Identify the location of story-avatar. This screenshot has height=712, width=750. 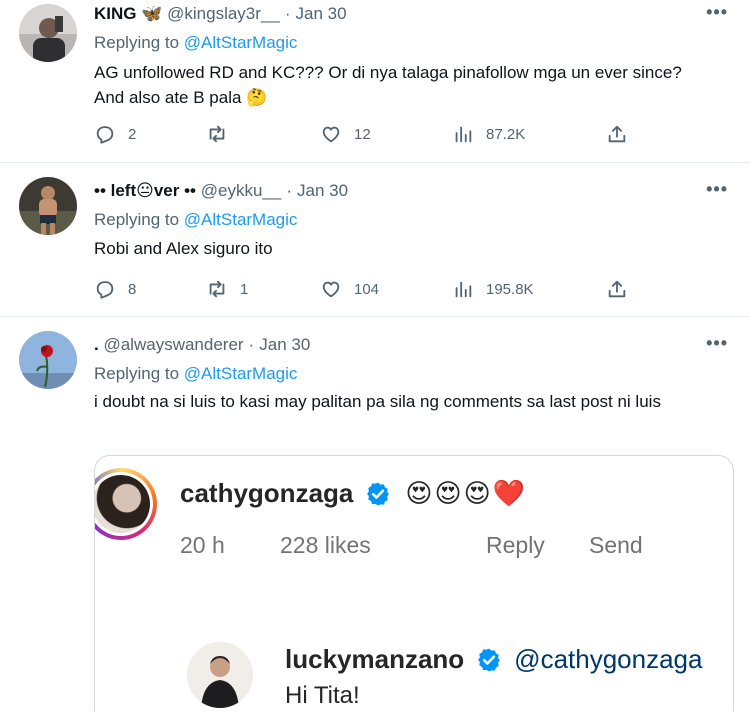
(126, 504).